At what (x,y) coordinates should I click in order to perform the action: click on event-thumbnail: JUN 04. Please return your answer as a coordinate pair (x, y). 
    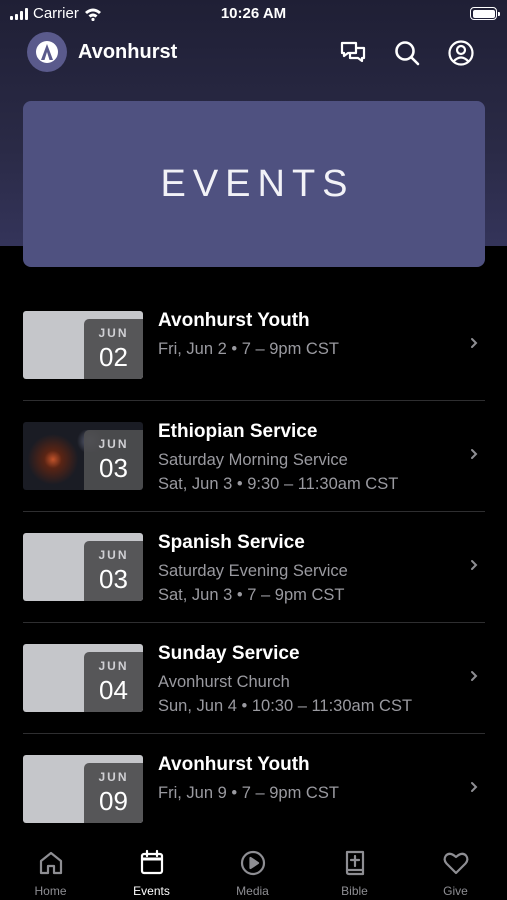
    Looking at the image, I should click on (83, 678).